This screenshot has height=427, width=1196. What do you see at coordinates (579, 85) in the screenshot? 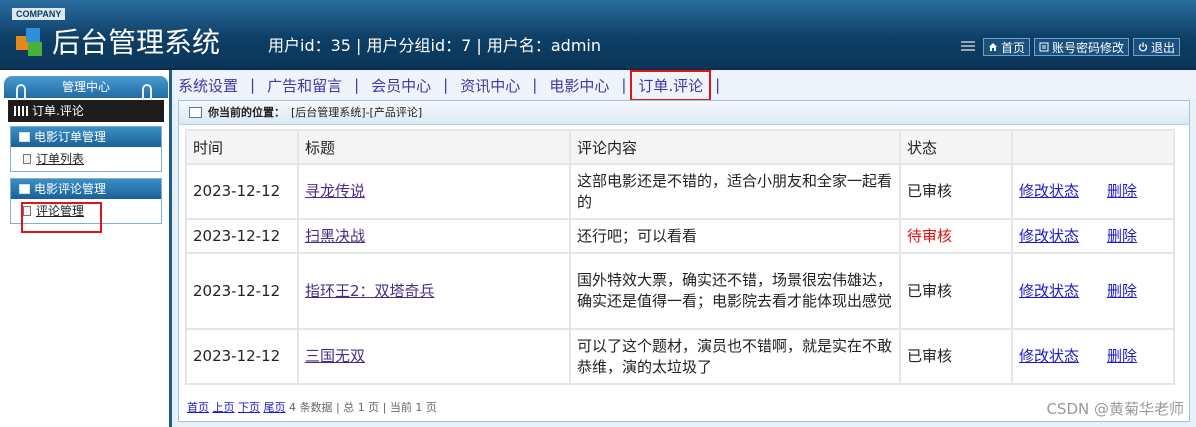
I see `nav-item-movies: 电影中心` at bounding box center [579, 85].